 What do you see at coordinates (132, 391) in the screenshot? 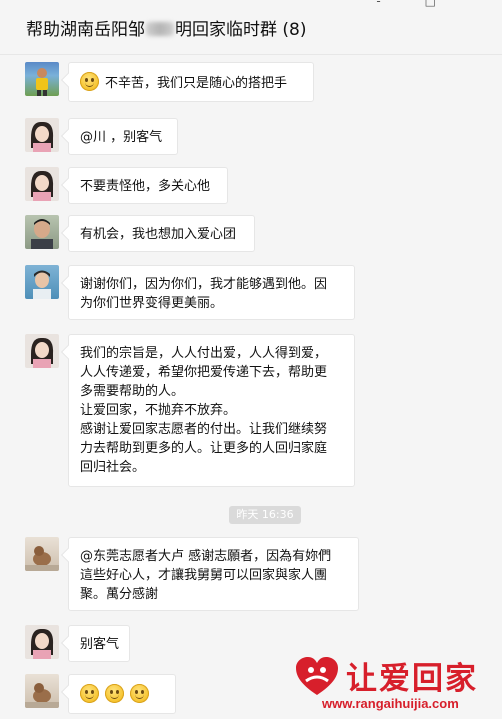
I see `message-text: 多需要帮助的人。` at bounding box center [132, 391].